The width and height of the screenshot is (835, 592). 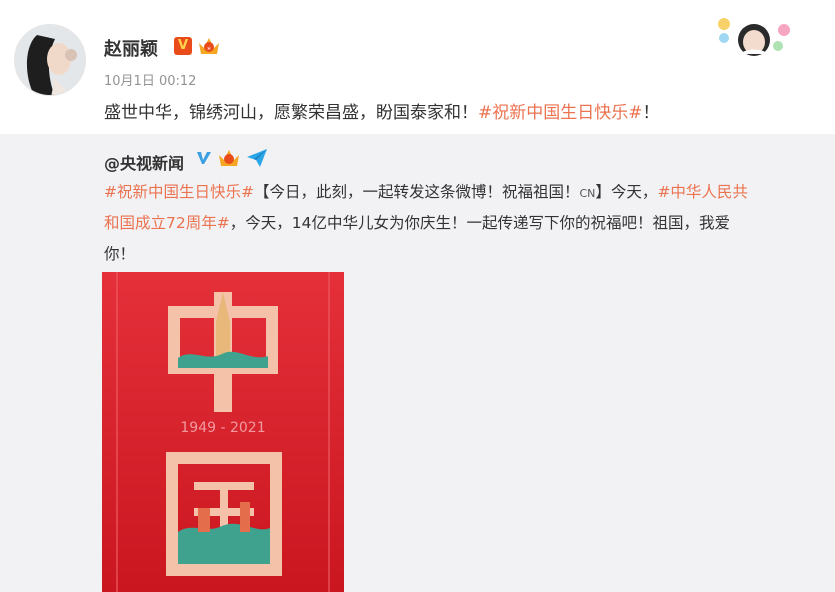 What do you see at coordinates (291, 113) in the screenshot?
I see `post-text-main: 盛世中华，锦绣河山，愿繁荣昌盛，盼国泰家和！` at bounding box center [291, 113].